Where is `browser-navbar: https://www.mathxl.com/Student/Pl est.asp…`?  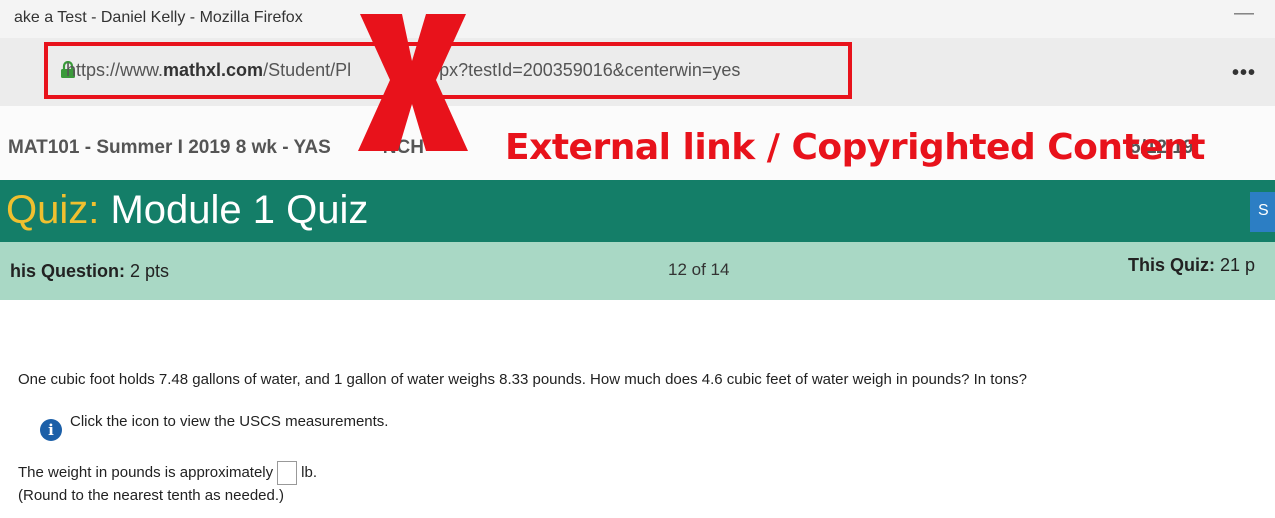 browser-navbar: https://www.mathxl.com/Student/Pl est.asp… is located at coordinates (637, 72).